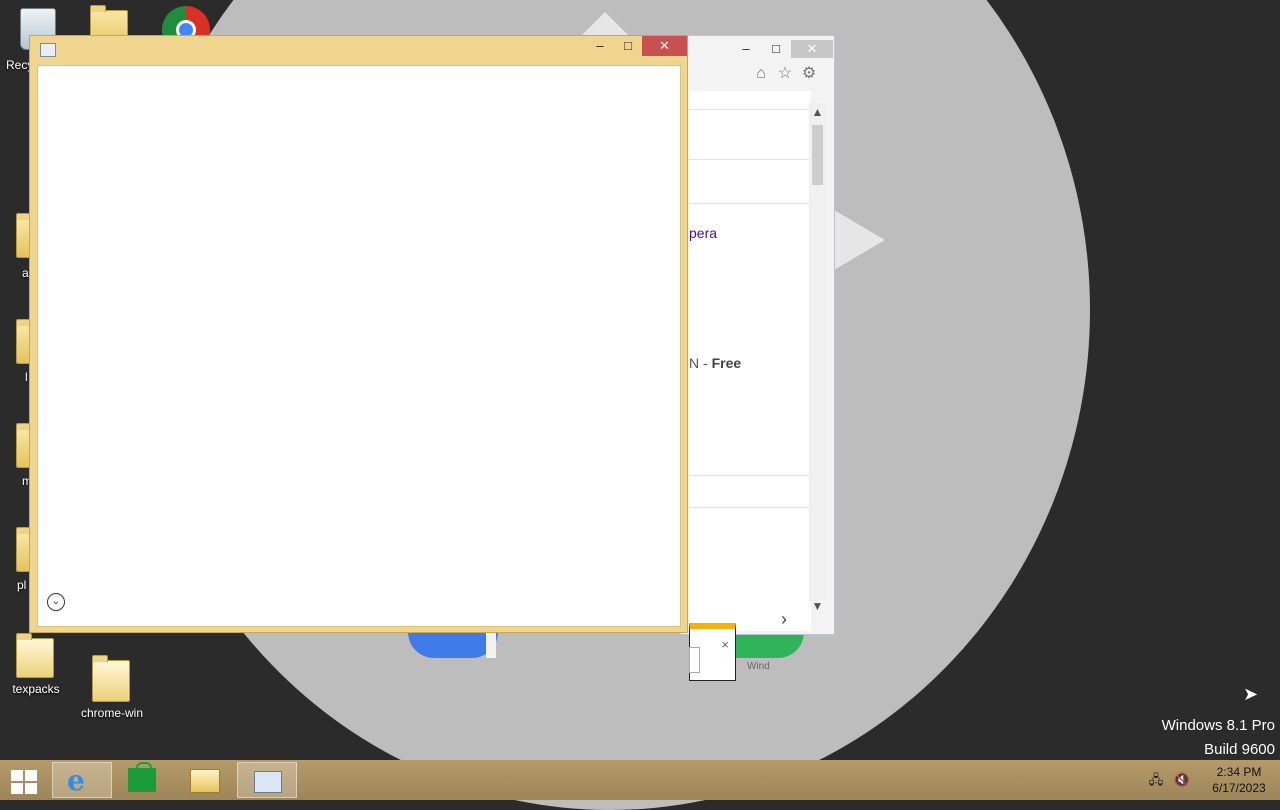 This screenshot has height=810, width=1280. What do you see at coordinates (600, 46) in the screenshot?
I see `minimize-button: –` at bounding box center [600, 46].